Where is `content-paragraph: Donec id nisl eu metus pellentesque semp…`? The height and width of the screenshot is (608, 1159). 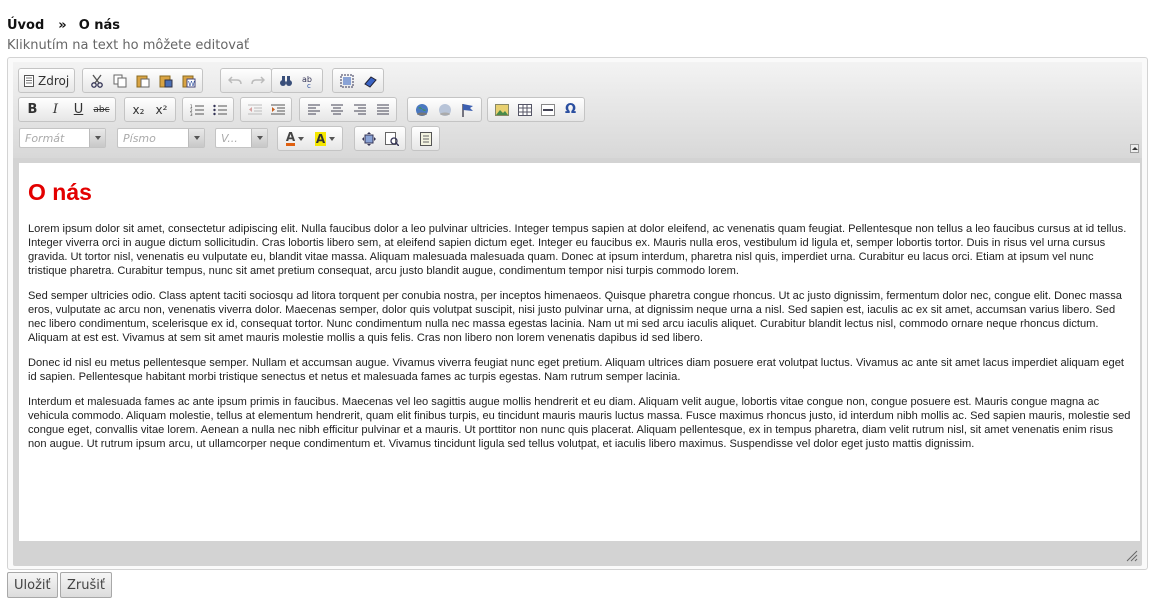 content-paragraph: Donec id nisl eu metus pellentesque semp… is located at coordinates (580, 370).